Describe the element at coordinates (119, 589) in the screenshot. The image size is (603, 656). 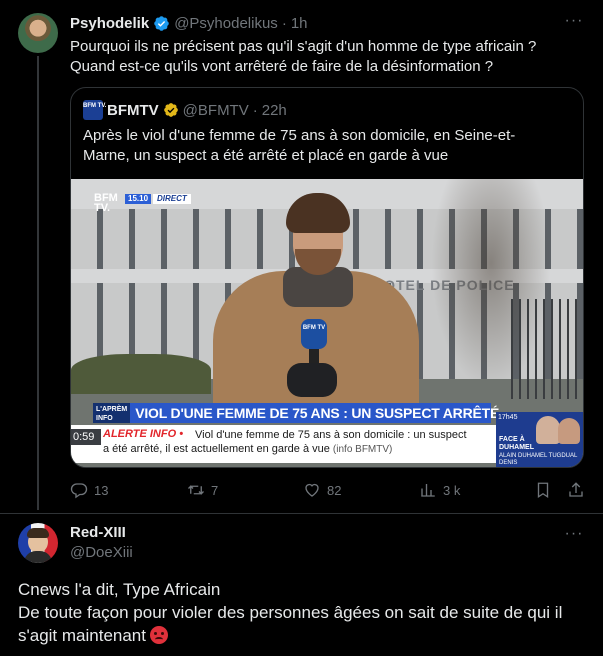
I see `reply-text-line: Cnews l'a dit, Type Africain` at that location.